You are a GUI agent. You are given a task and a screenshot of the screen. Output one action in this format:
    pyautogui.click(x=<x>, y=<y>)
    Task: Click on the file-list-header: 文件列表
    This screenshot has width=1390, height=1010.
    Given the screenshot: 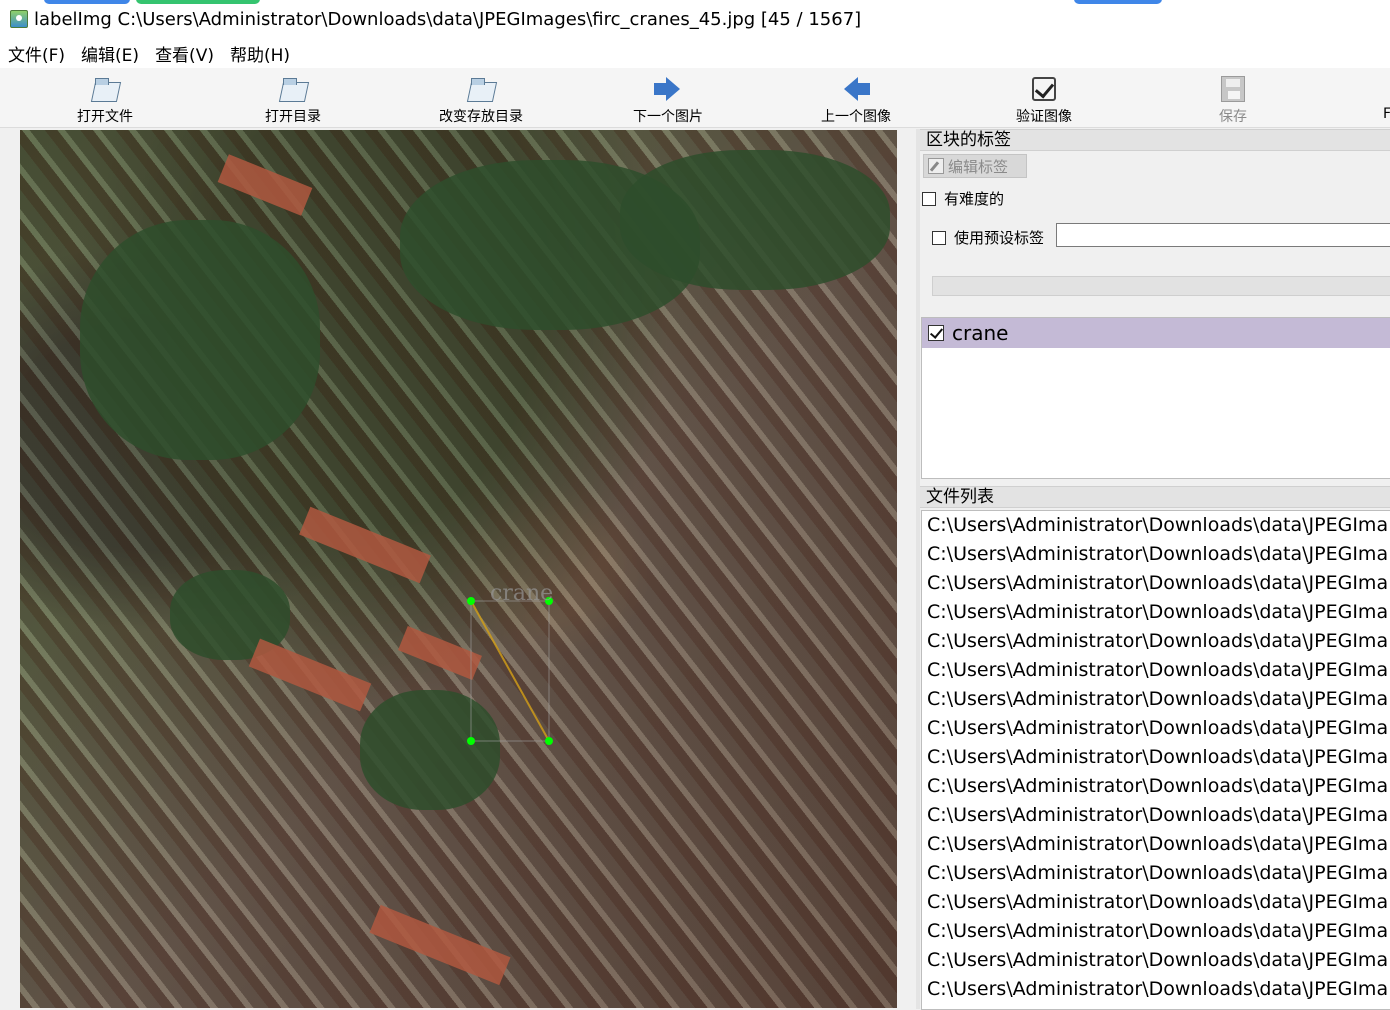 What is the action you would take?
    pyautogui.click(x=1155, y=497)
    